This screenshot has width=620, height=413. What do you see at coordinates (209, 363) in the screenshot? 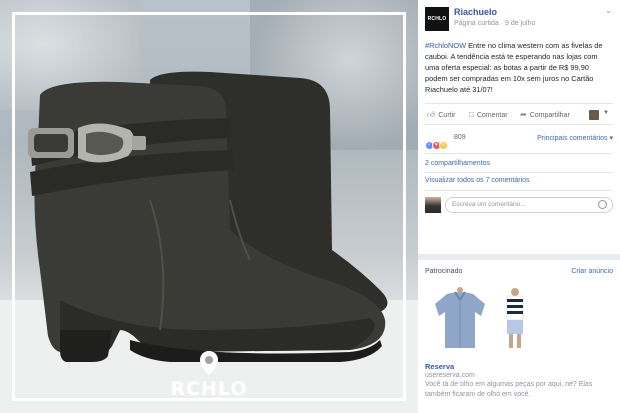
I see `location-pin-icon` at bounding box center [209, 363].